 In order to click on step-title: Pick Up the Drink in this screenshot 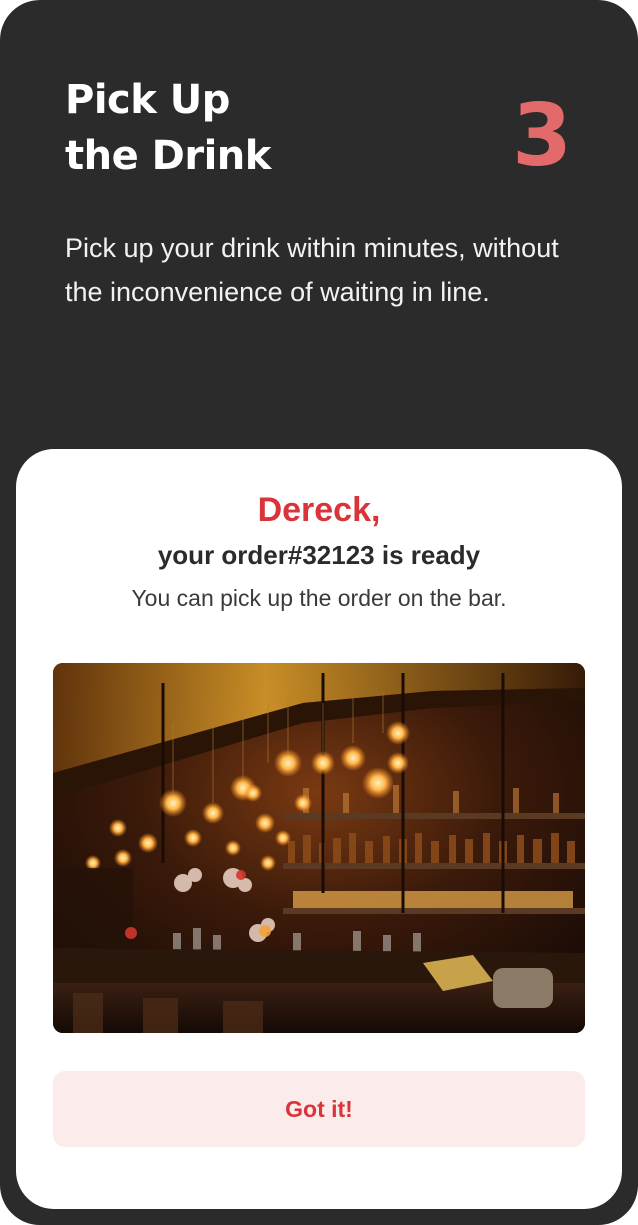, I will do `click(230, 128)`.